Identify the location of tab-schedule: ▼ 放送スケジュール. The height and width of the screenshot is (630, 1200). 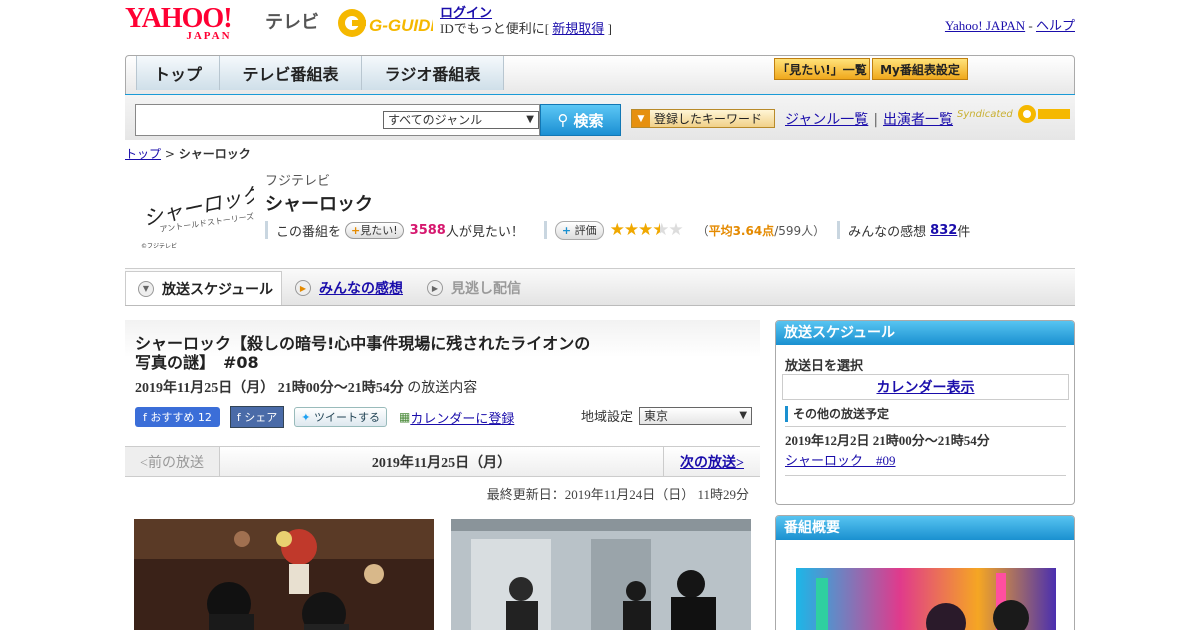
(203, 288).